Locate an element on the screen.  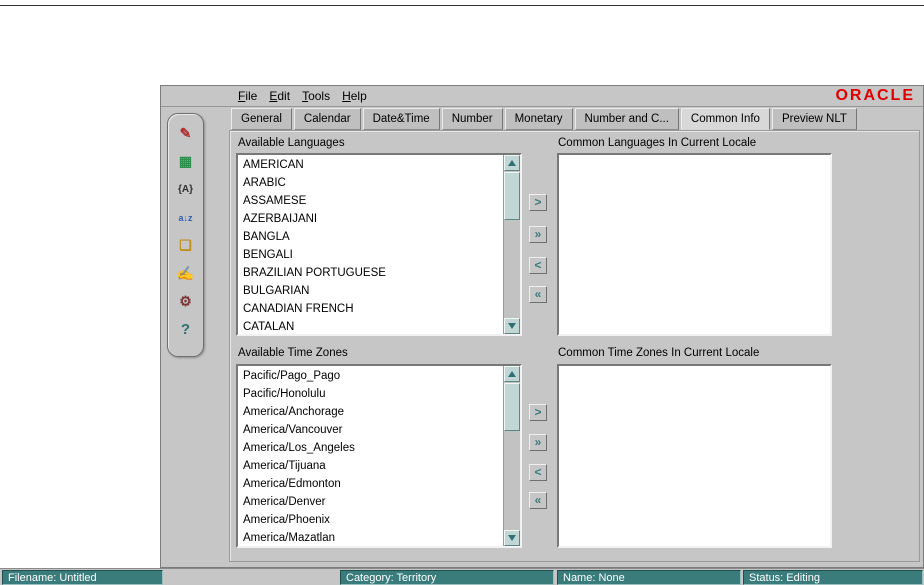
list-item: America/Mazatlan is located at coordinates (370, 537).